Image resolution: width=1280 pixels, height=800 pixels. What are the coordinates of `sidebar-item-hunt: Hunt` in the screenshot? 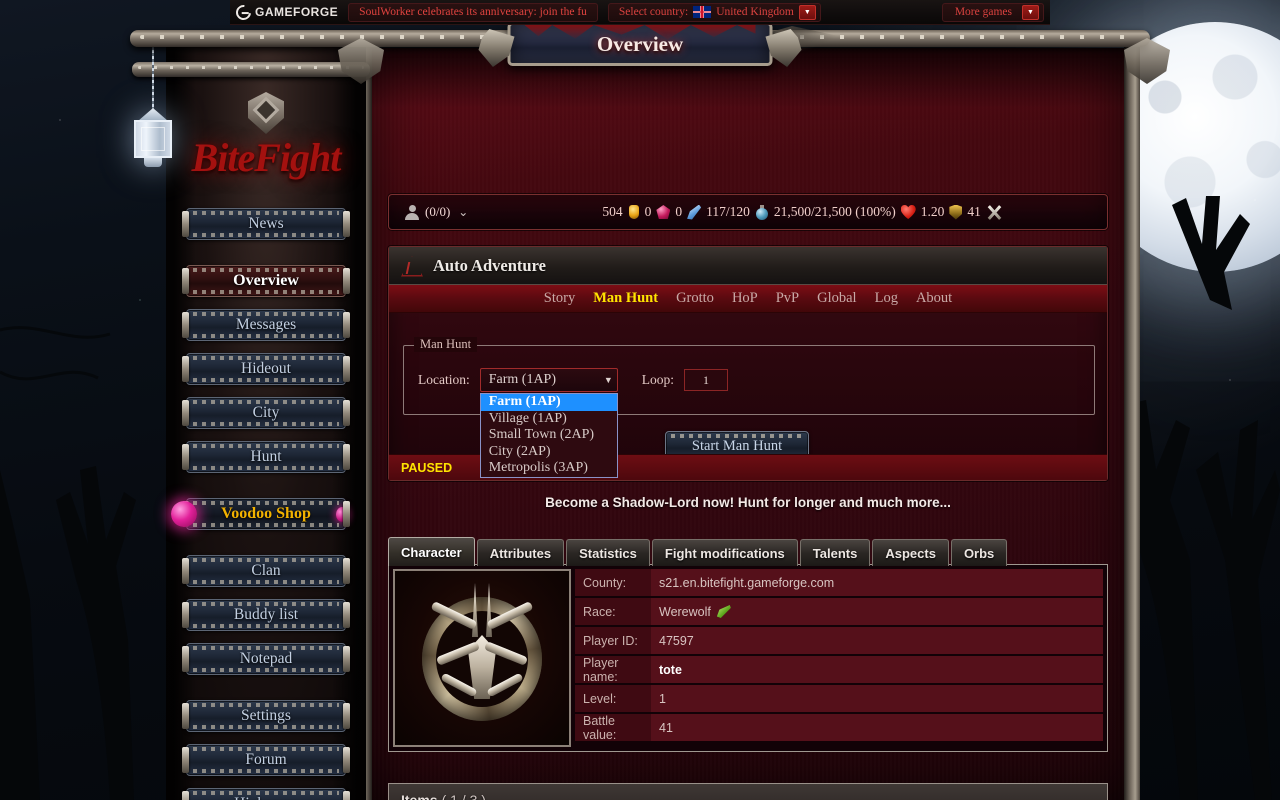 It's located at (266, 457).